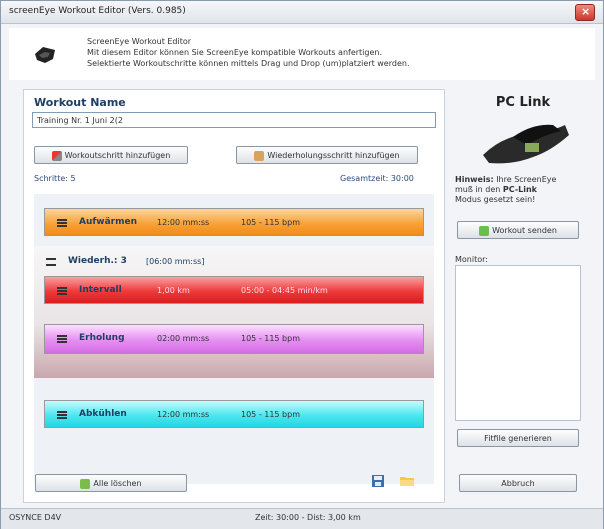 The image size is (604, 529). What do you see at coordinates (183, 338) in the screenshot?
I see `step-duration: 02:00 mm:ss` at bounding box center [183, 338].